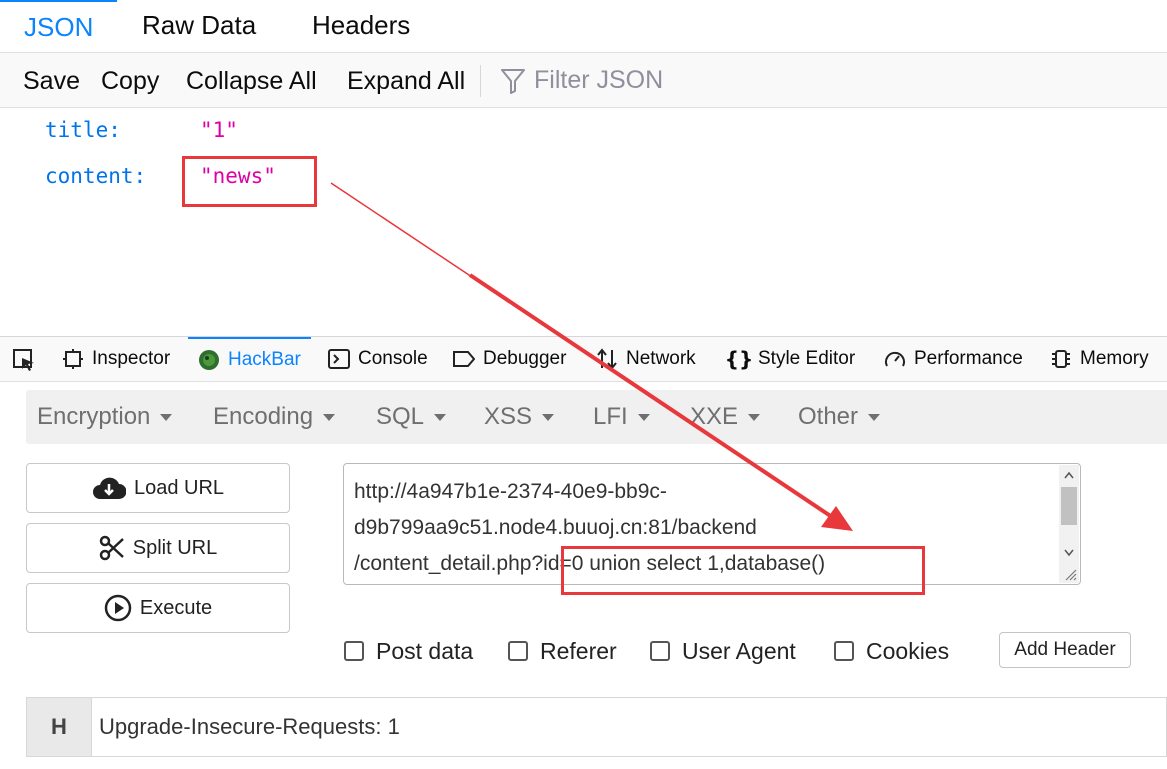 Image resolution: width=1167 pixels, height=769 pixels. Describe the element at coordinates (660, 651) in the screenshot. I see `user-agent-checkbox` at that location.